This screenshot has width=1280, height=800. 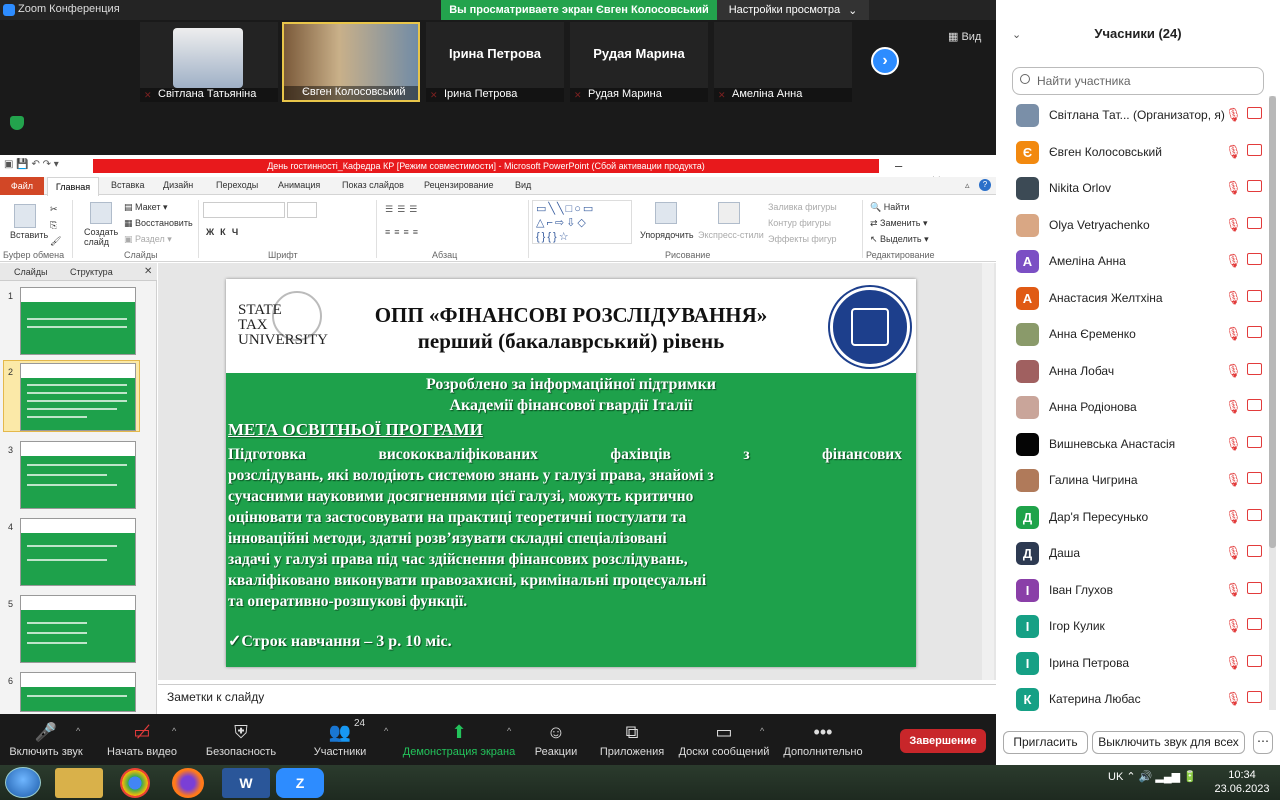 What do you see at coordinates (762, 731) in the screenshot?
I see `whiteboards-caret: ^` at bounding box center [762, 731].